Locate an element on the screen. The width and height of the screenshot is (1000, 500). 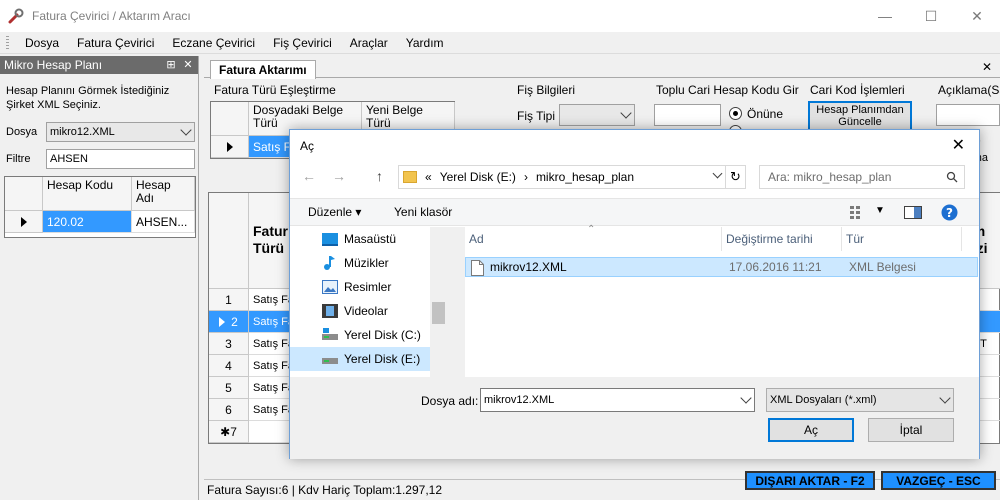
col-degistirme-tarihi: Değiştirme tarihi is located at coordinates (782, 239).